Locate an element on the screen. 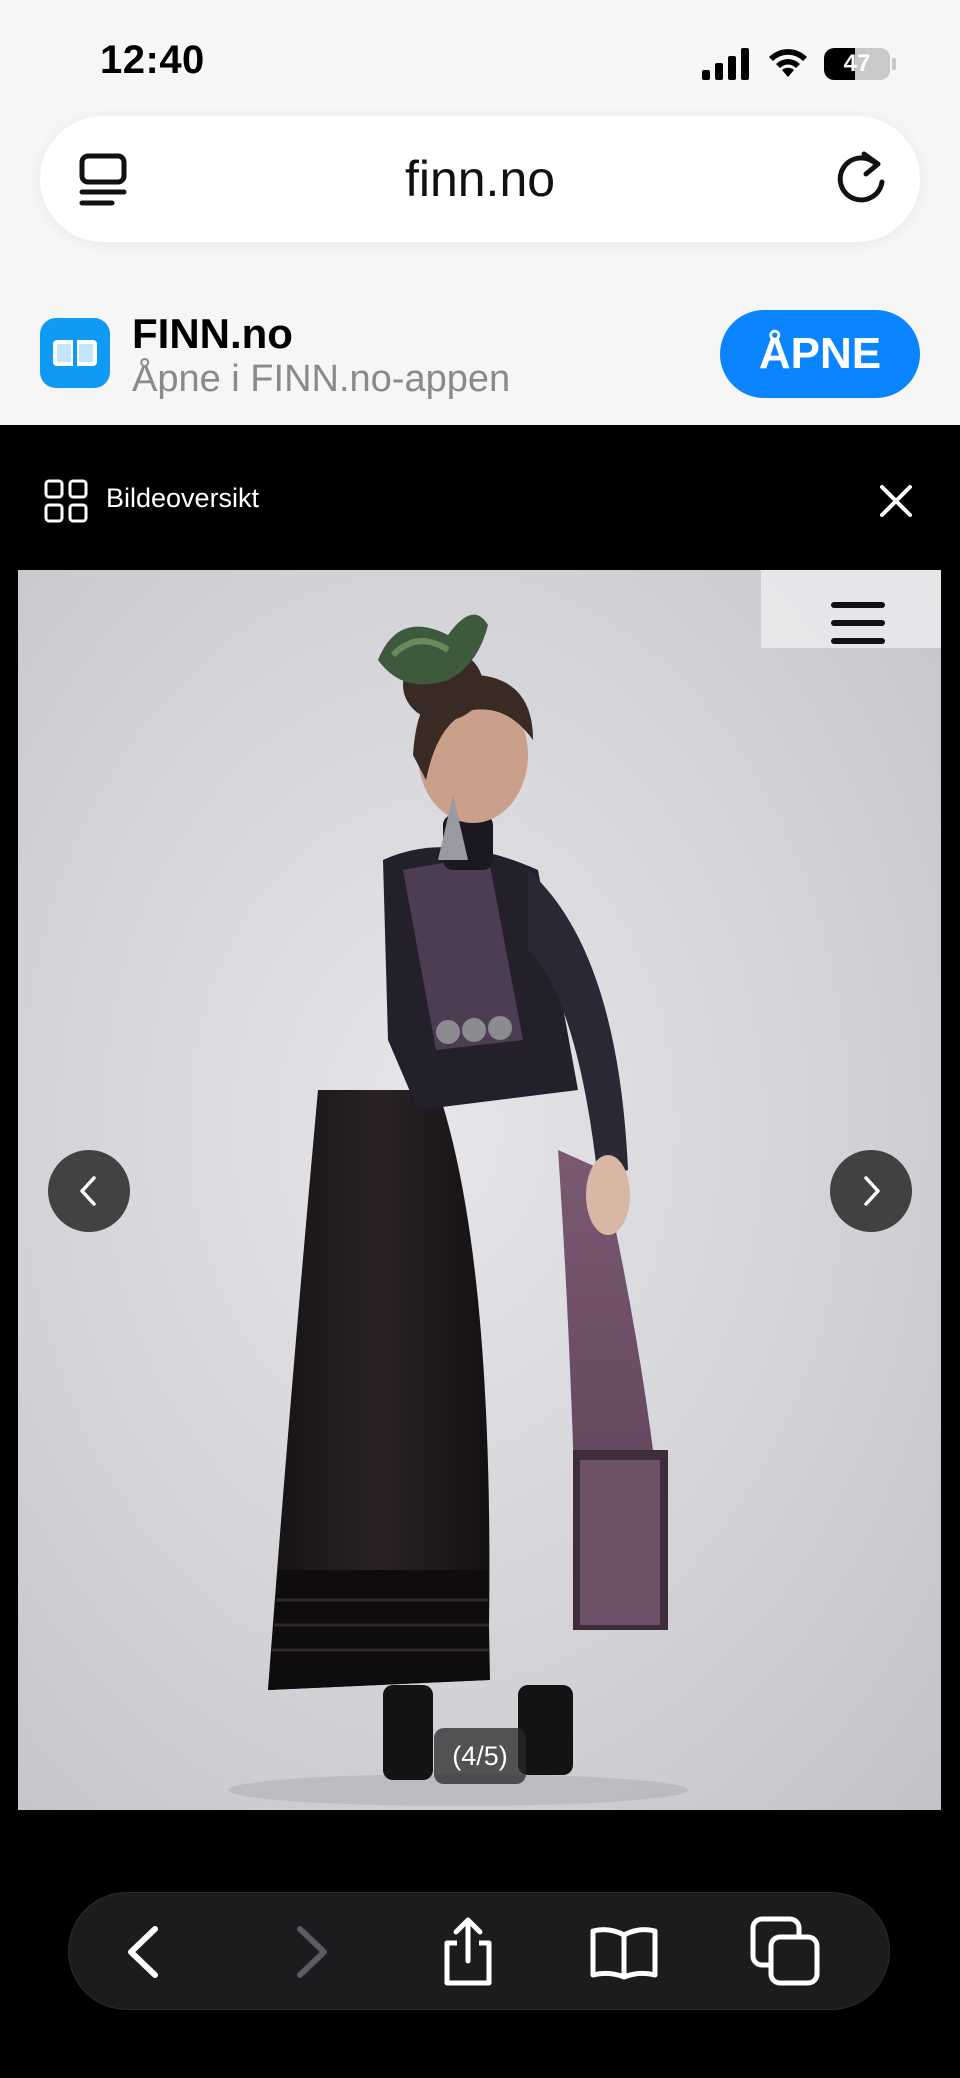 The image size is (960, 2078). image-overview-link: Bildeoversikt is located at coordinates (182, 498).